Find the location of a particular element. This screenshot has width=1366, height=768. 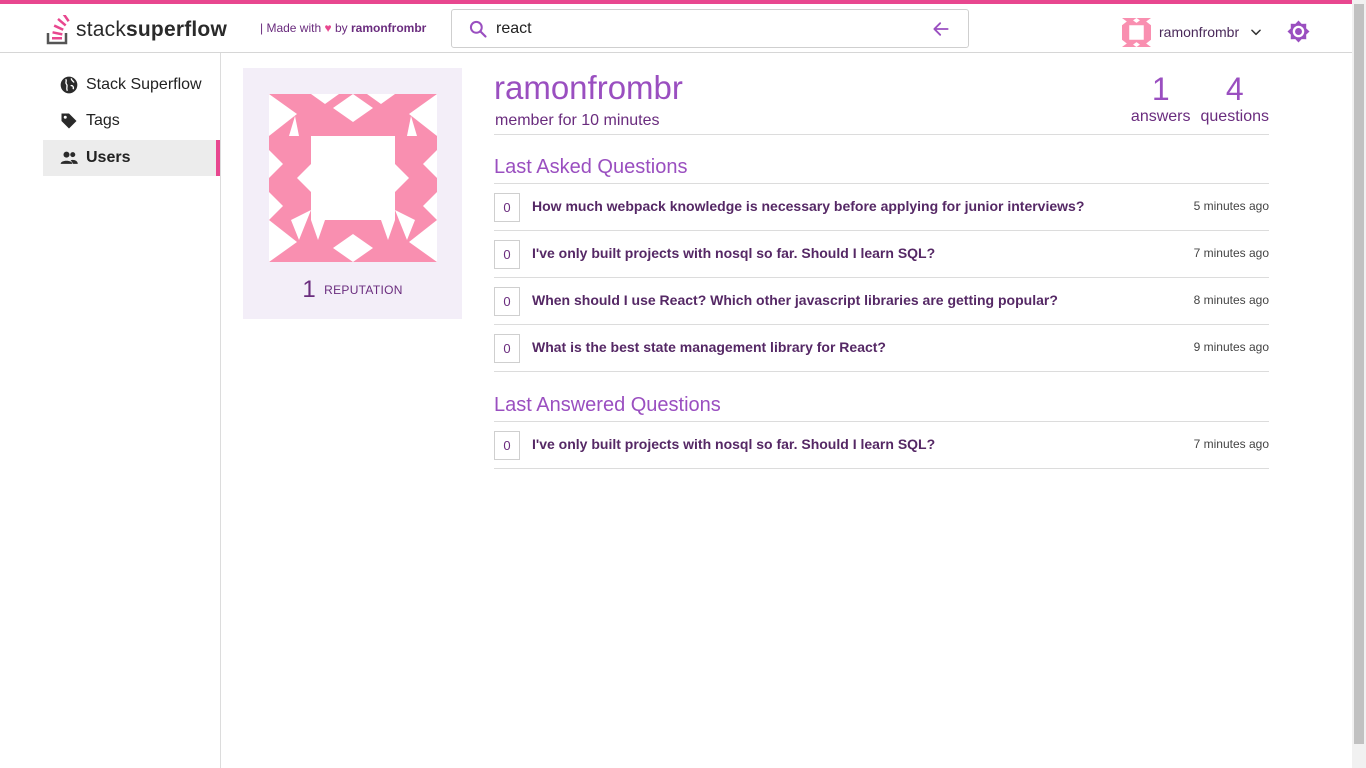

scrollbar is located at coordinates (1359, 384).